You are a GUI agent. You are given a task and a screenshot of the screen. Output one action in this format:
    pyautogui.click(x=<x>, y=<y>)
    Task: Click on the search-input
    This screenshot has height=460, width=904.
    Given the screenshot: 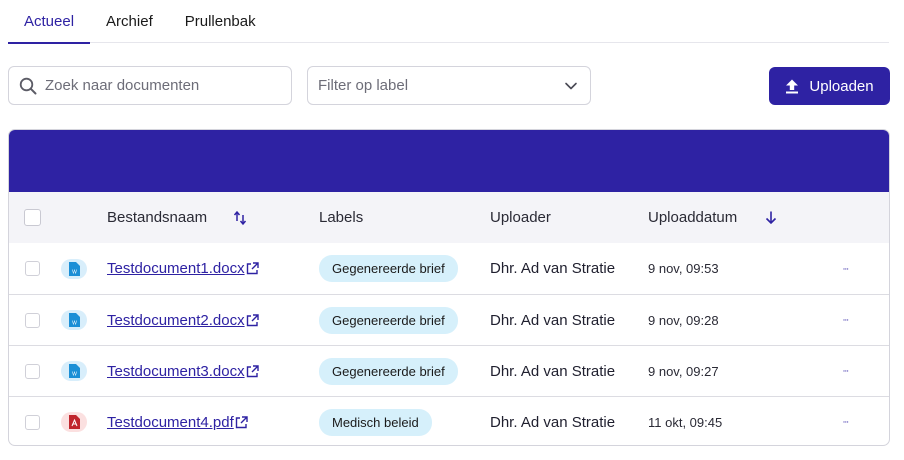 What is the action you would take?
    pyautogui.click(x=160, y=85)
    